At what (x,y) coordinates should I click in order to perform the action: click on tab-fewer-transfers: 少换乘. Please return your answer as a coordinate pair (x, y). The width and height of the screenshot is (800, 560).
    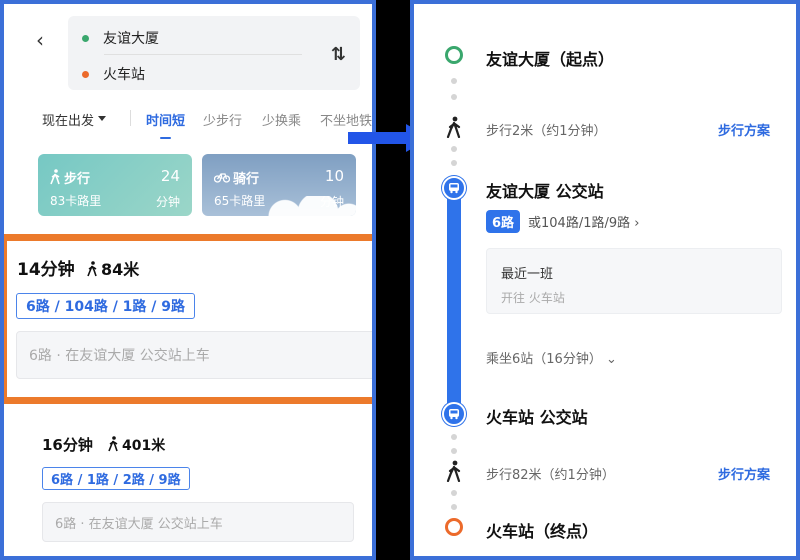
    Looking at the image, I should click on (281, 119).